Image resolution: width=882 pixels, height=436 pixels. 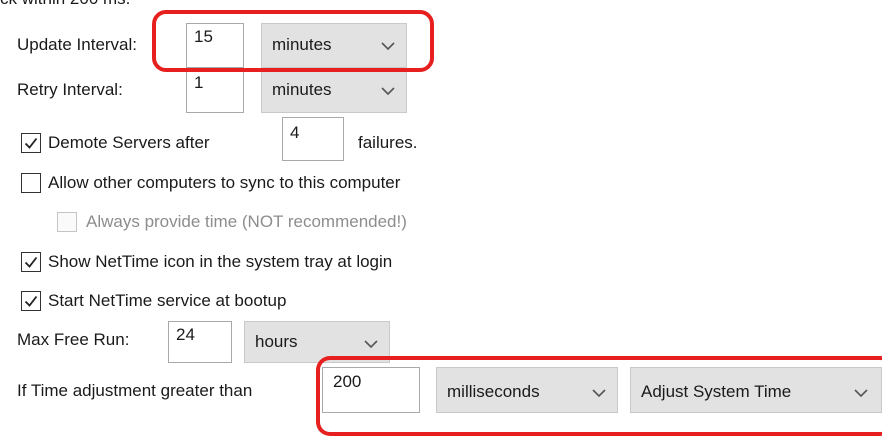 I want to click on top-text-fragment-label: ck within 200 ms., so click(x=65, y=4).